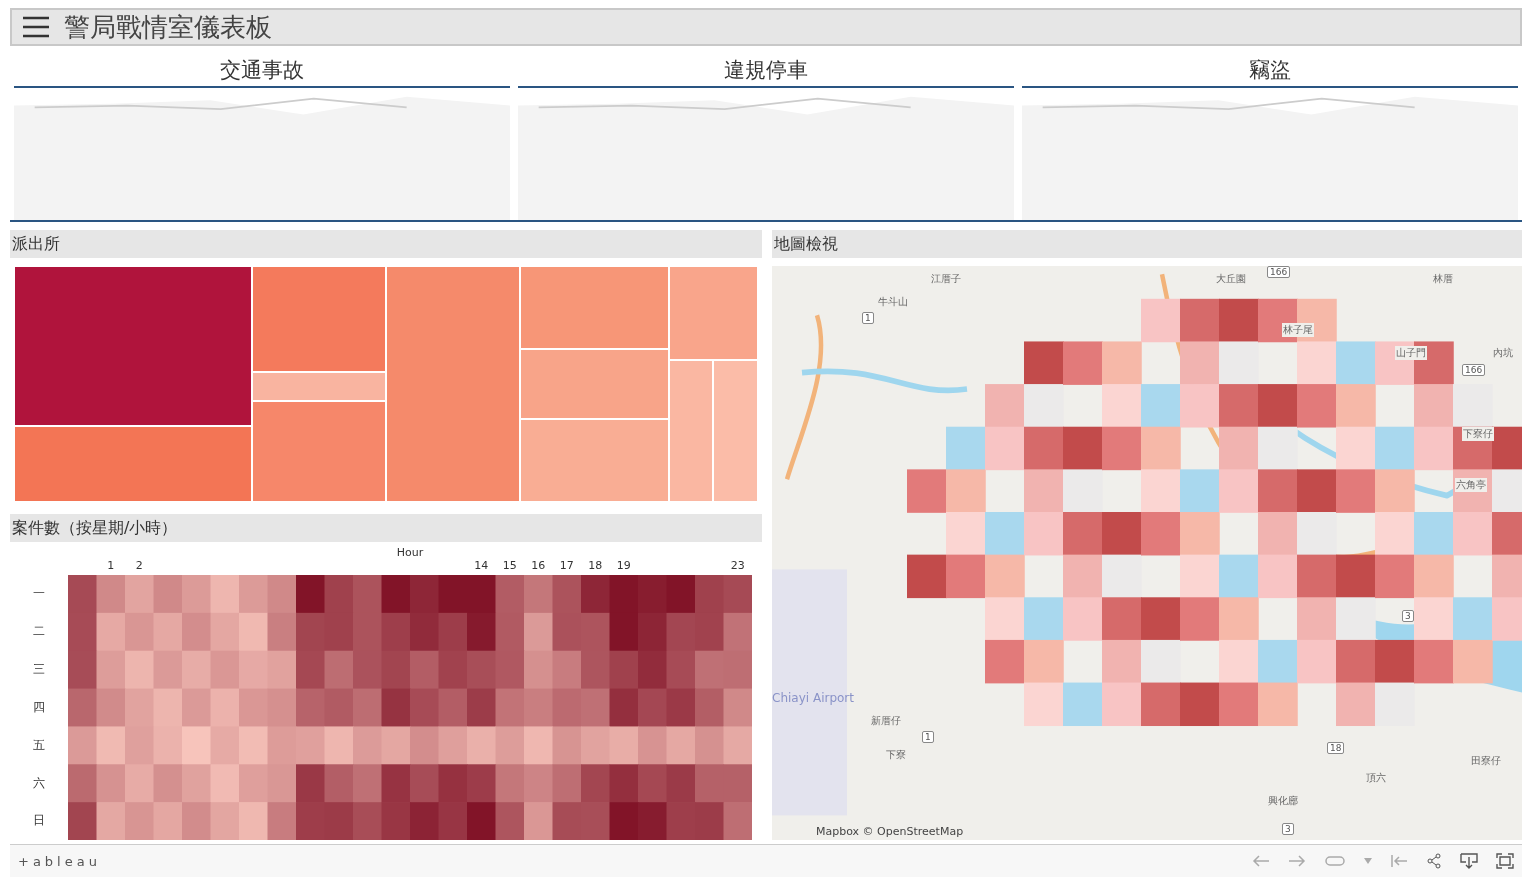 This screenshot has width=1532, height=877. Describe the element at coordinates (1335, 861) in the screenshot. I see `revert-icon` at that location.